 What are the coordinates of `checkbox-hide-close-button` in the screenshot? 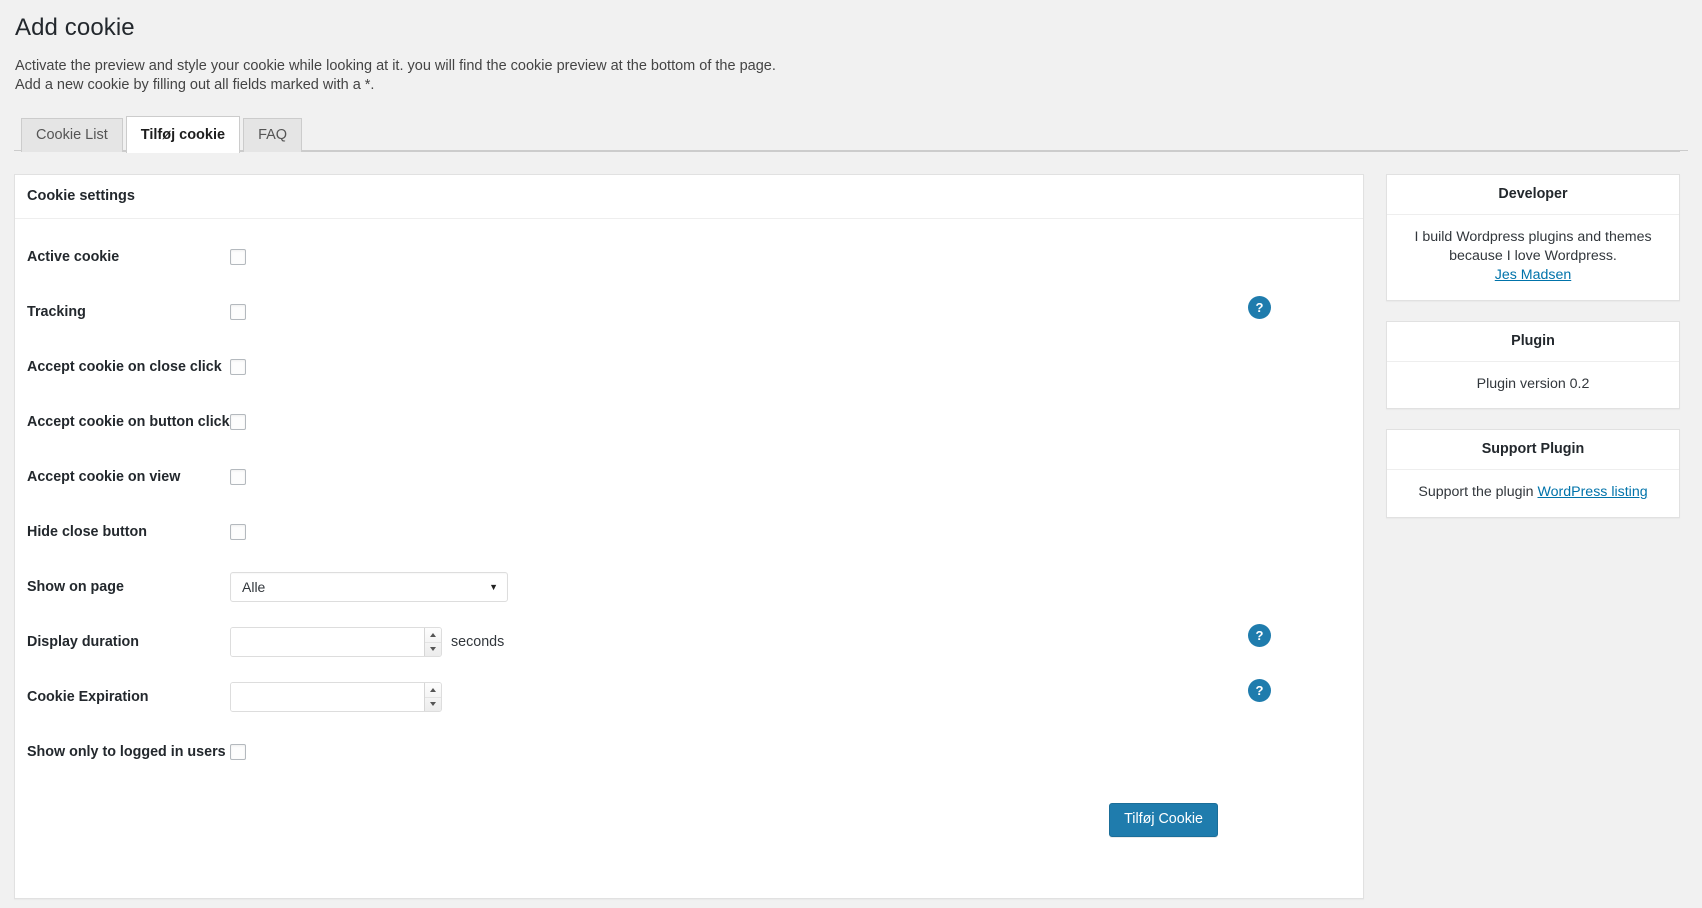 It's located at (238, 532).